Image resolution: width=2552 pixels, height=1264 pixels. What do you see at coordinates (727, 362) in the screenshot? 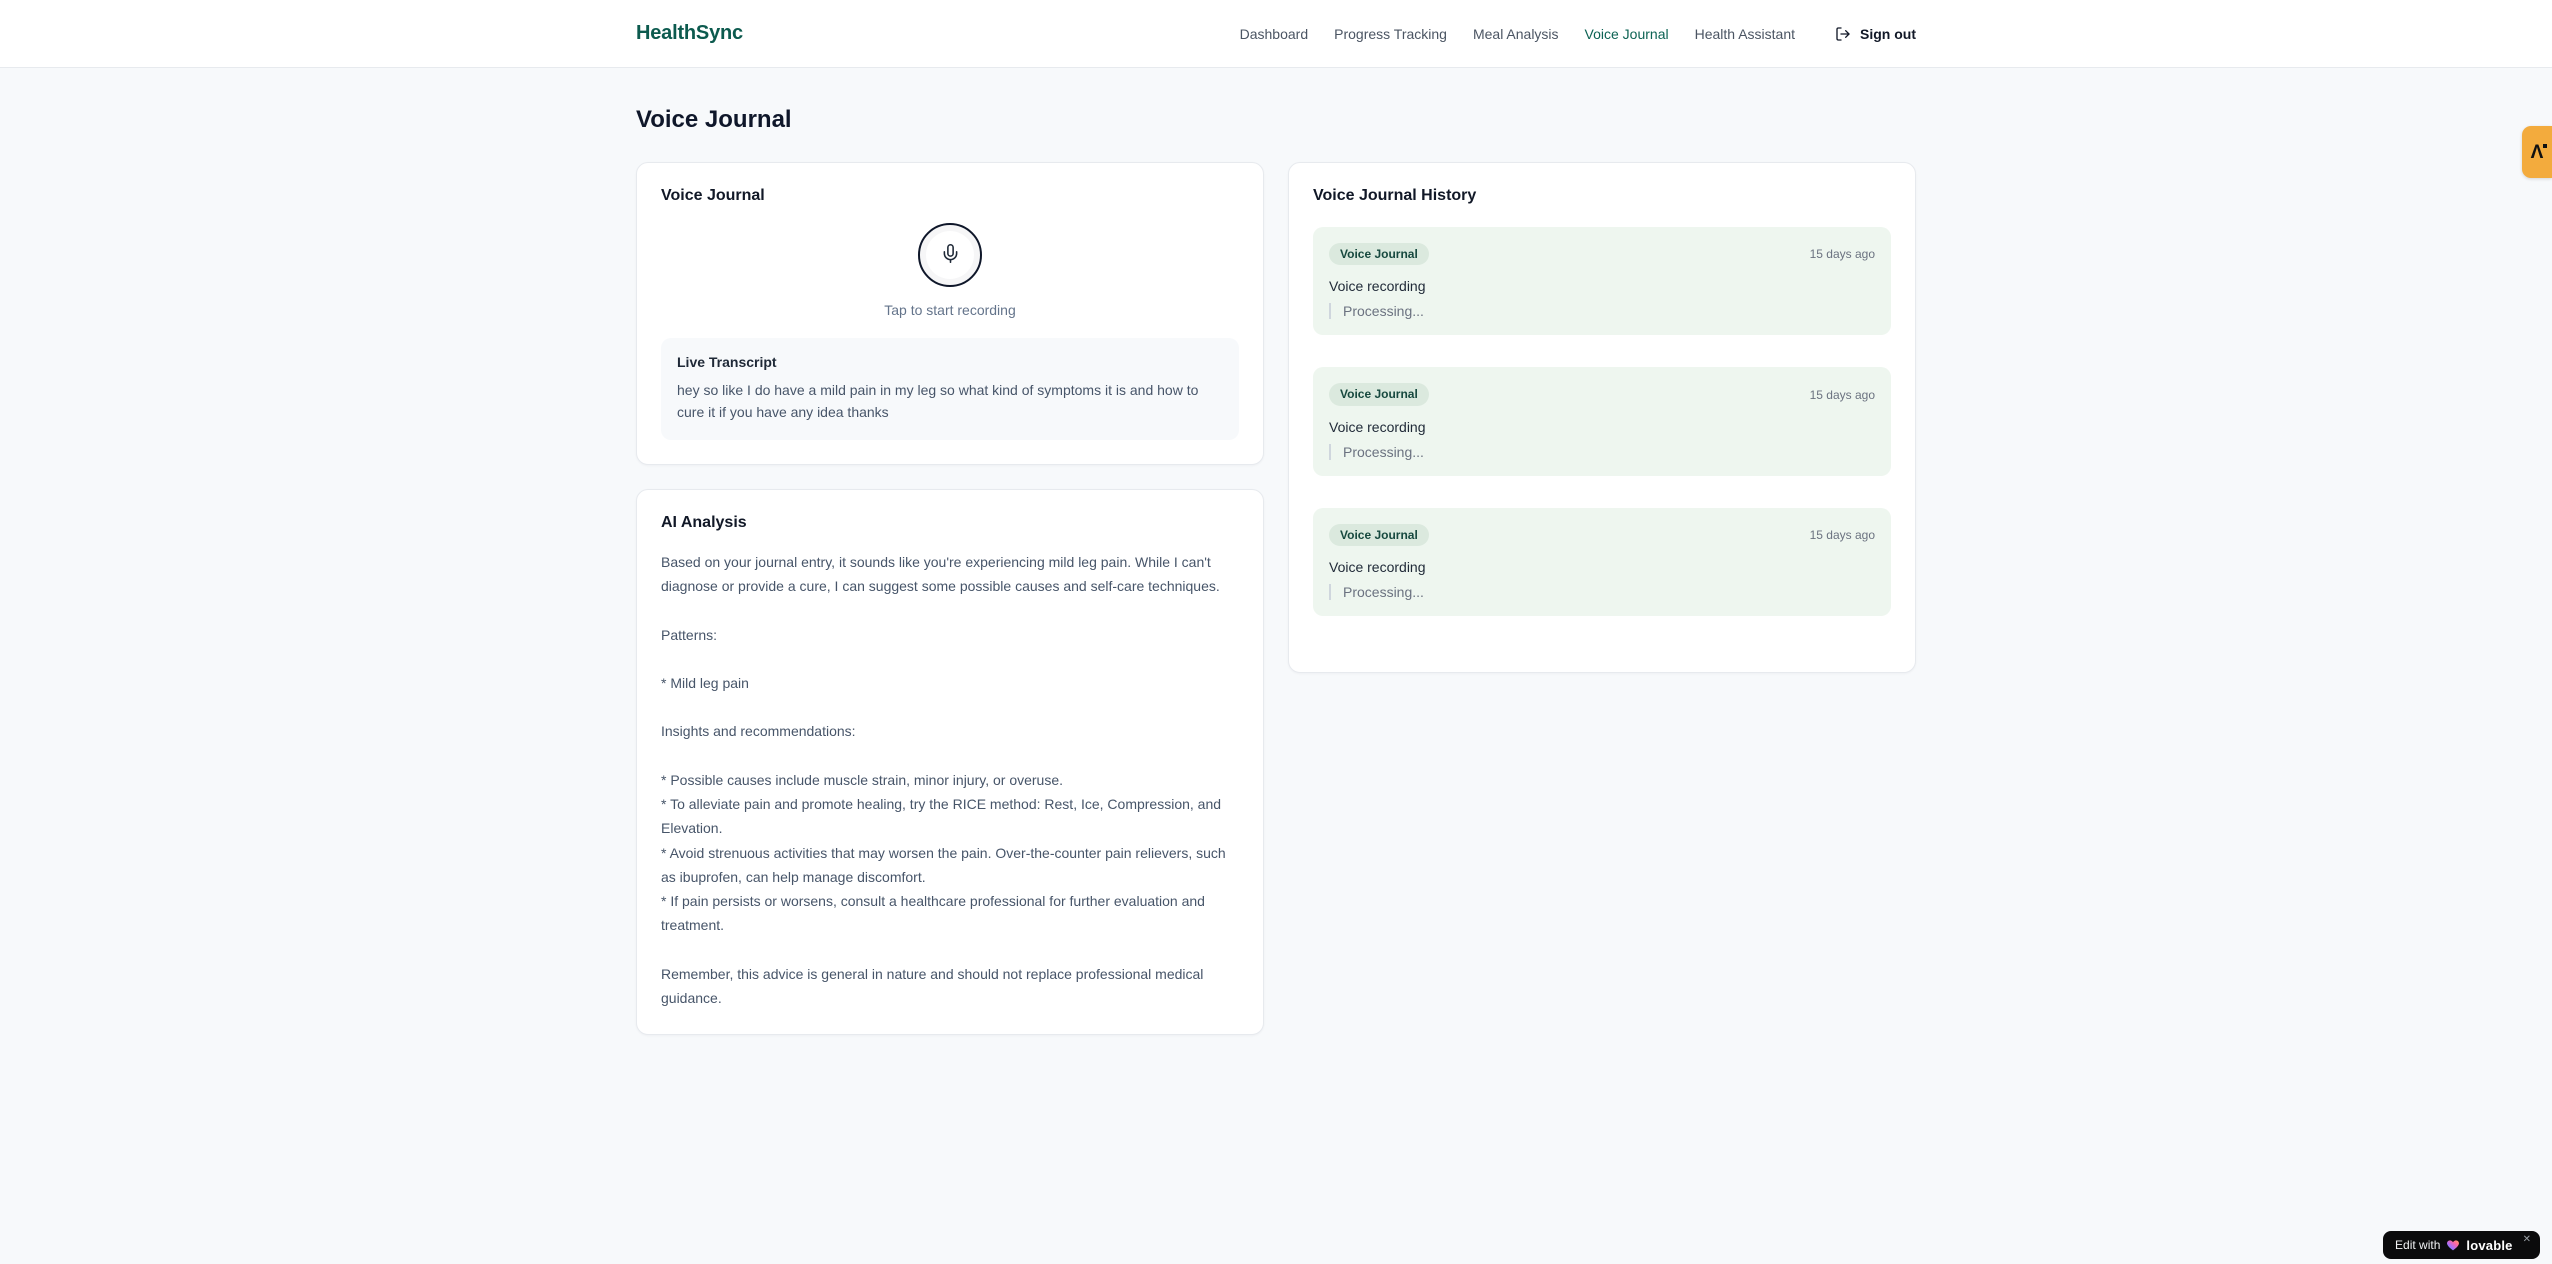
I see `live-transcript-title: Live Transcript` at bounding box center [727, 362].